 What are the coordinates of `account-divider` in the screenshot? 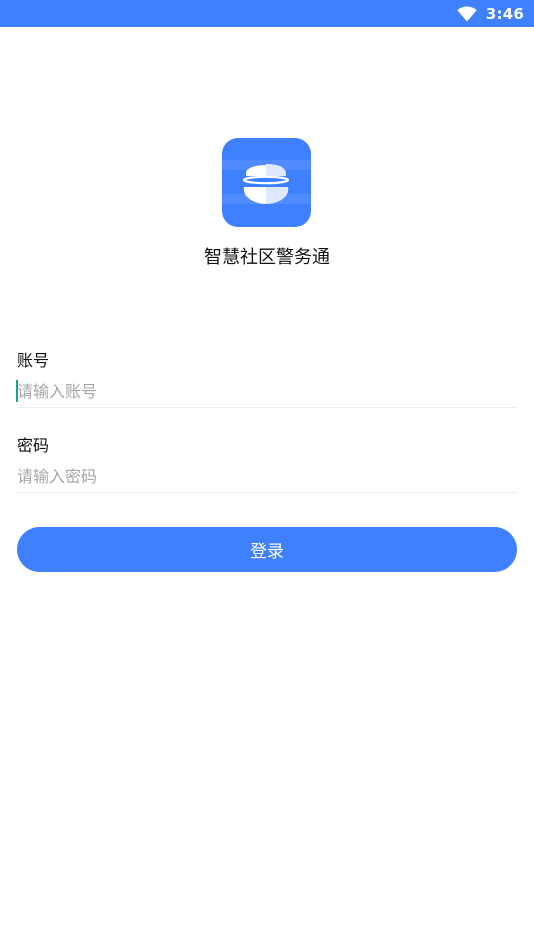 It's located at (267, 407).